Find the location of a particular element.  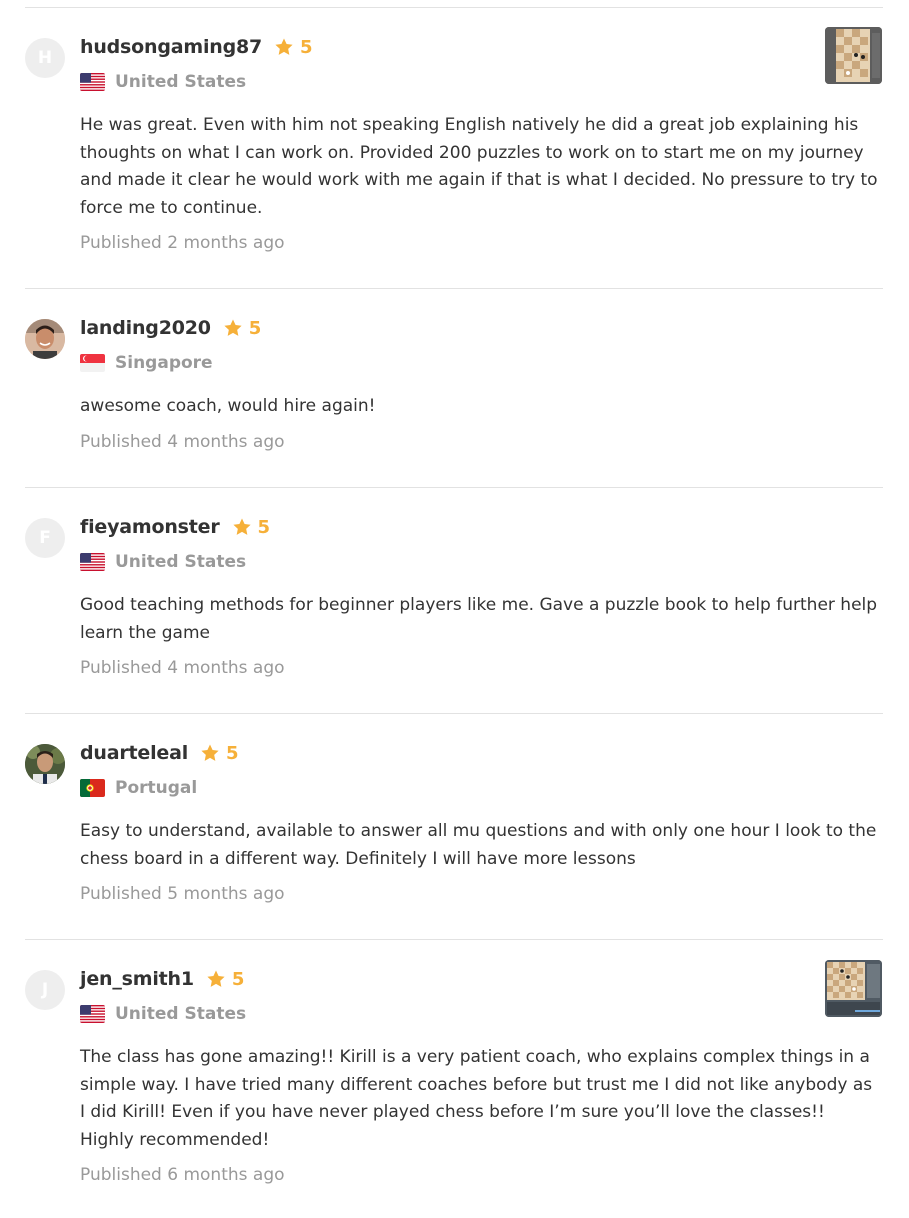

portugal-flag-icon is located at coordinates (92, 788).